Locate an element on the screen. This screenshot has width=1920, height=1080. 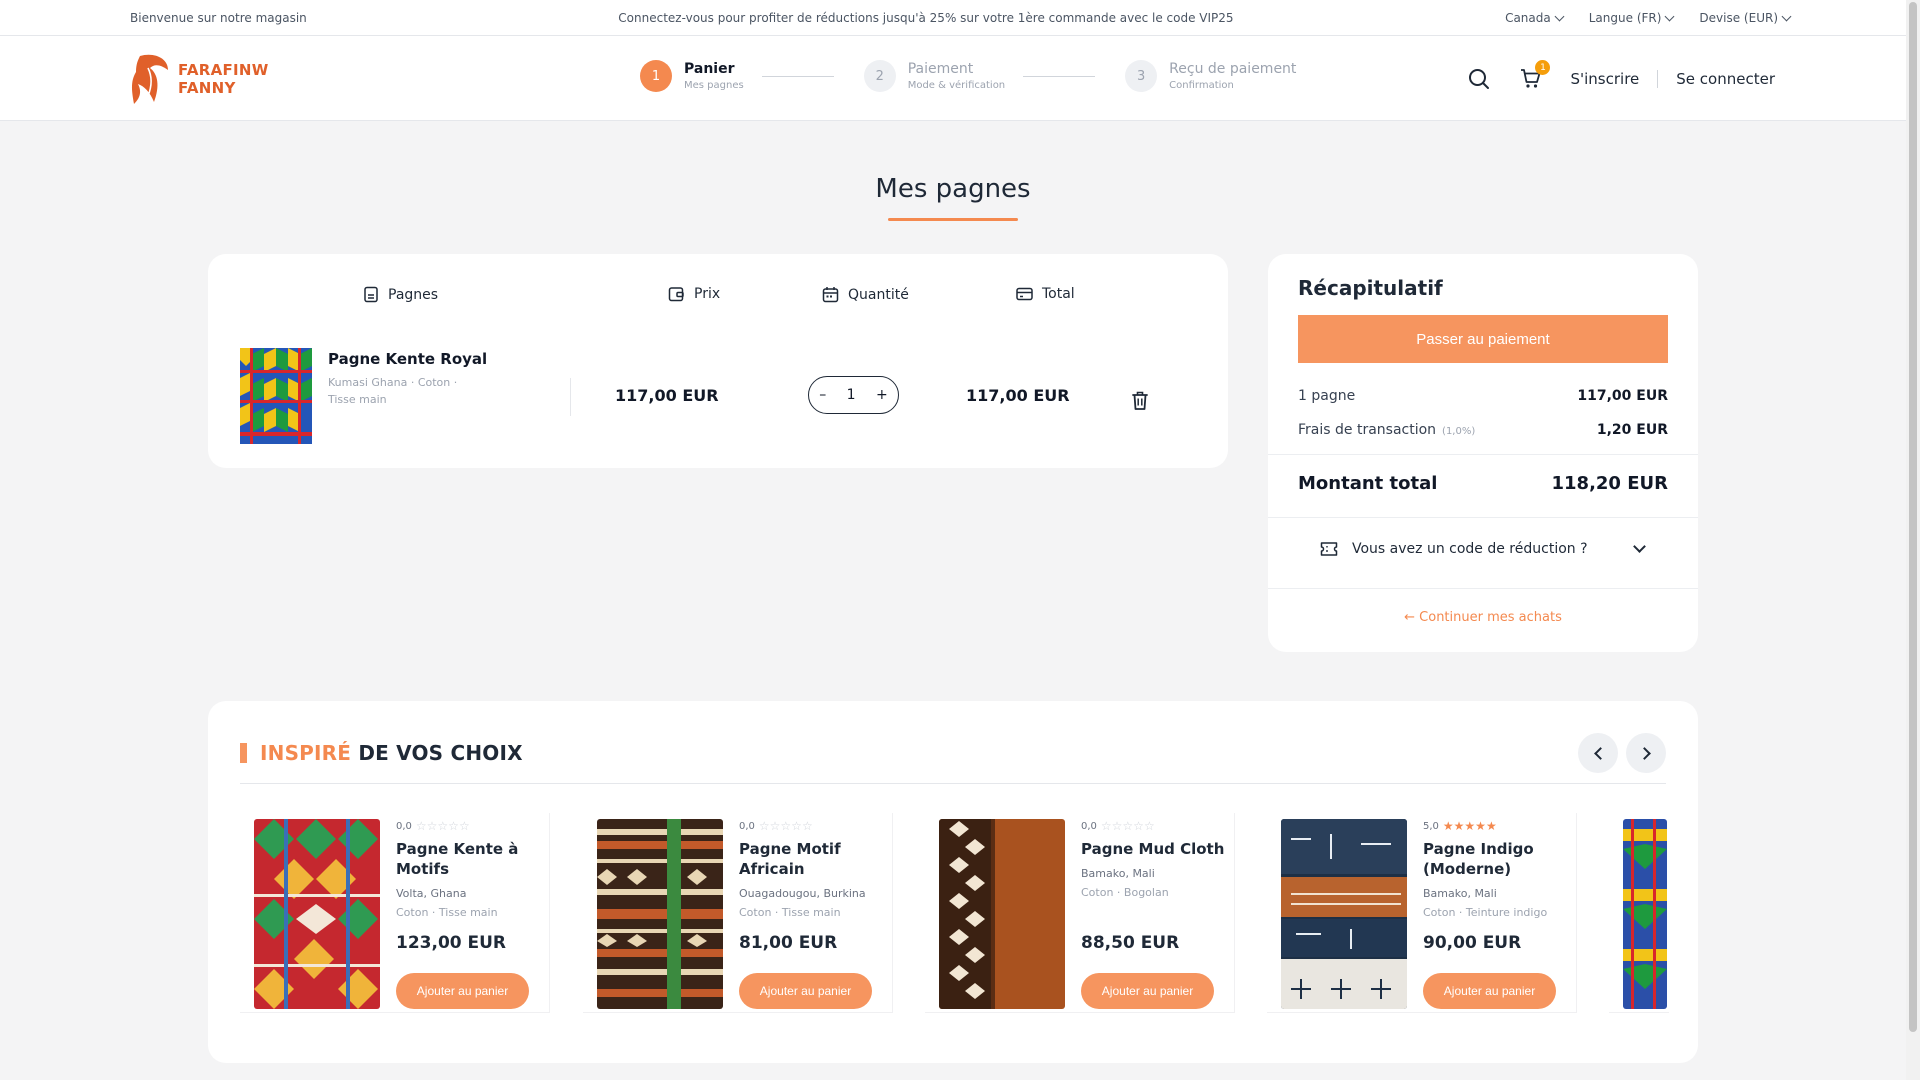
currency-label: Devise (EUR) is located at coordinates (1738, 17).